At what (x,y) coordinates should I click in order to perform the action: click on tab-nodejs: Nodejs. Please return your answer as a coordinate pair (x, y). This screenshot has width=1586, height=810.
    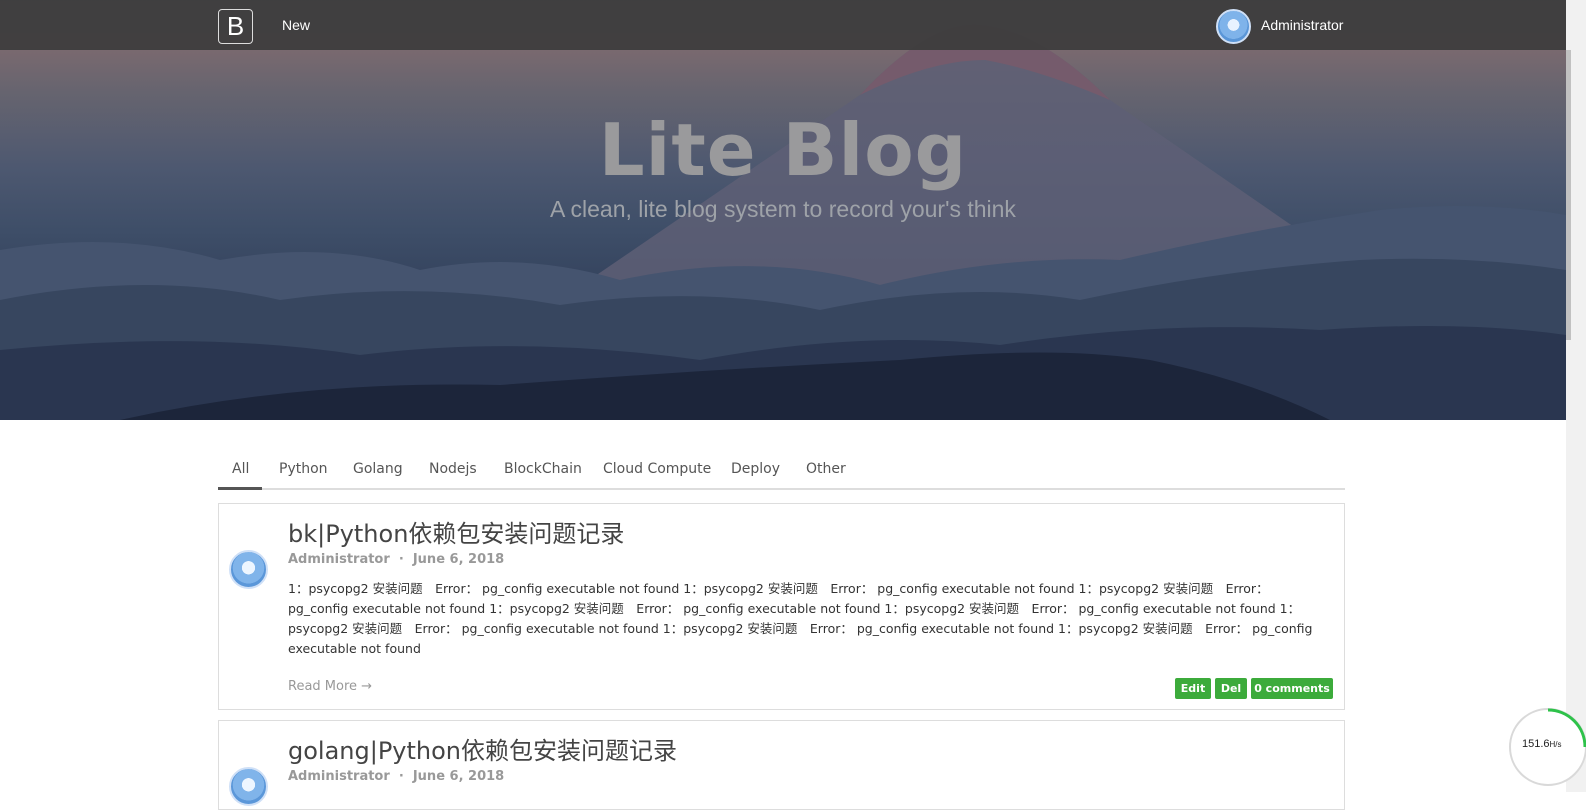
    Looking at the image, I should click on (453, 469).